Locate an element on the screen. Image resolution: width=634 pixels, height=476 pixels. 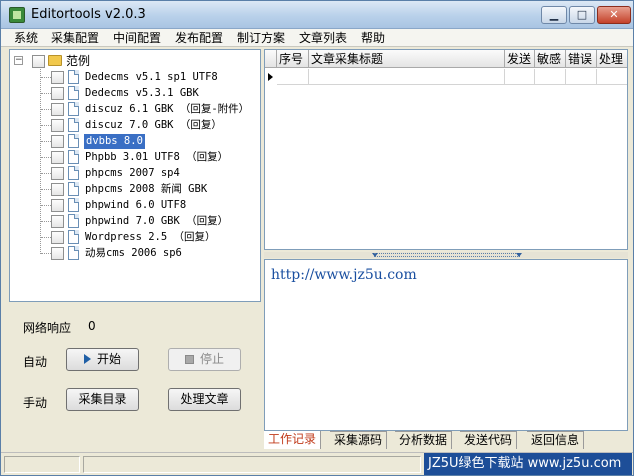
tab-analysis-data: 分析数据 is located at coordinates (424, 440).